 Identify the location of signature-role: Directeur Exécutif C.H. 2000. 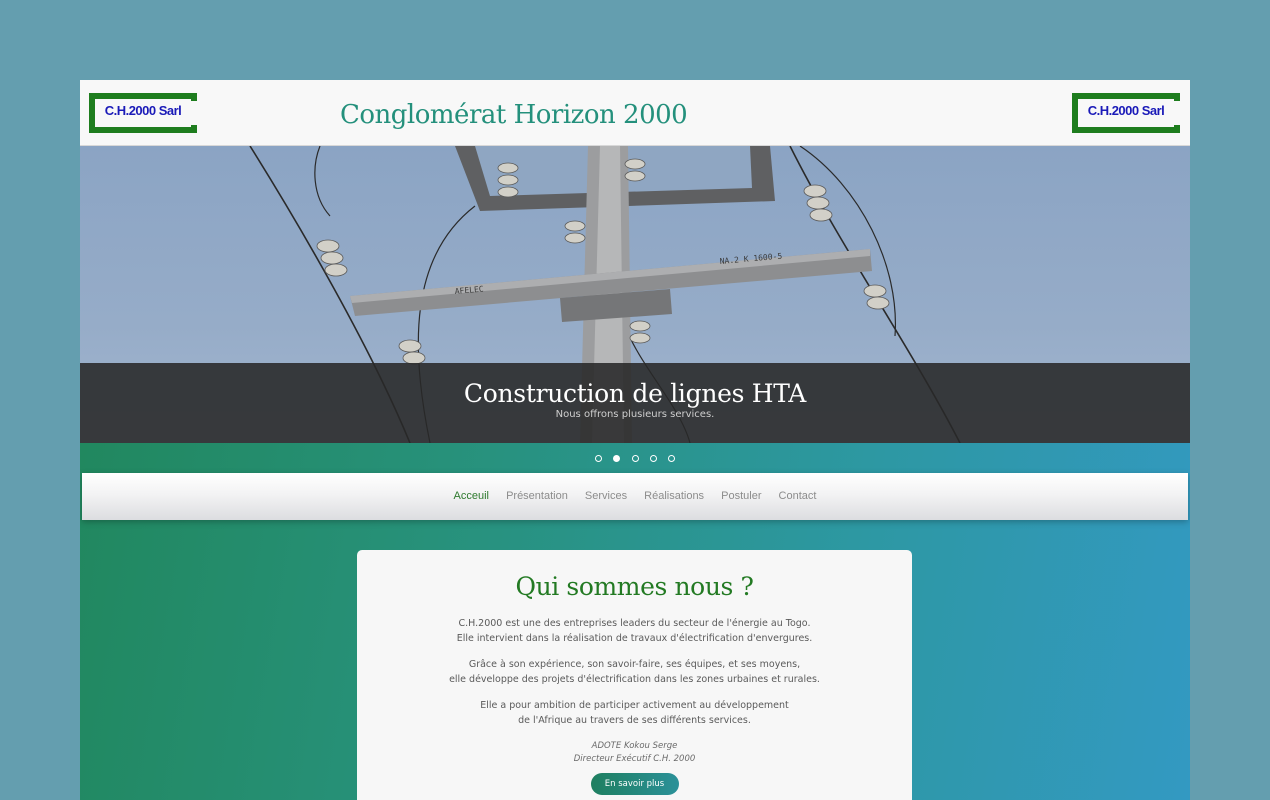
(634, 758).